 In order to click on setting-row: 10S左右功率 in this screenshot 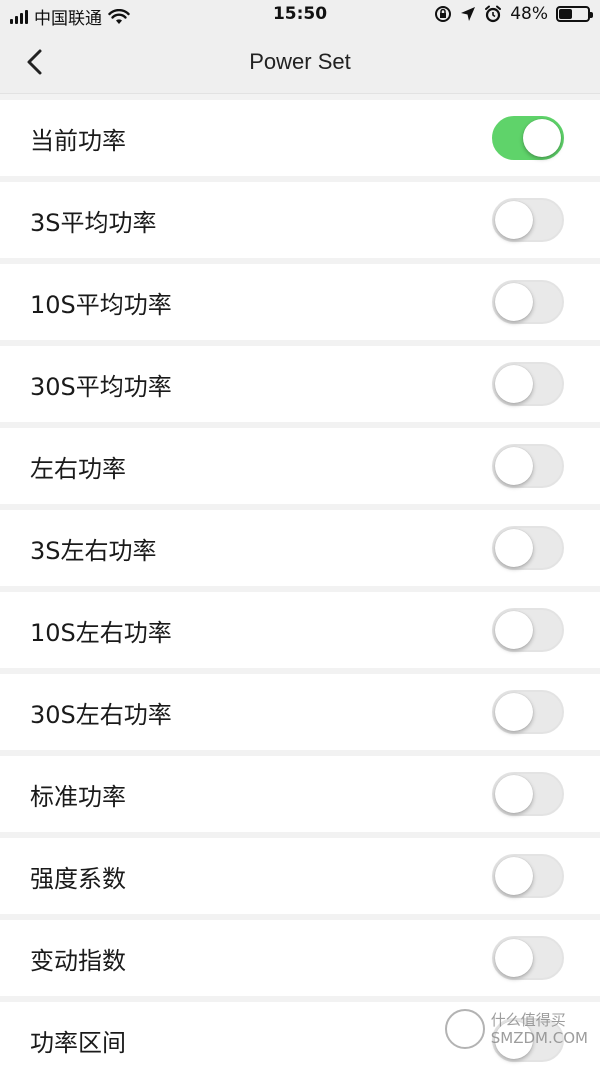, I will do `click(300, 630)`.